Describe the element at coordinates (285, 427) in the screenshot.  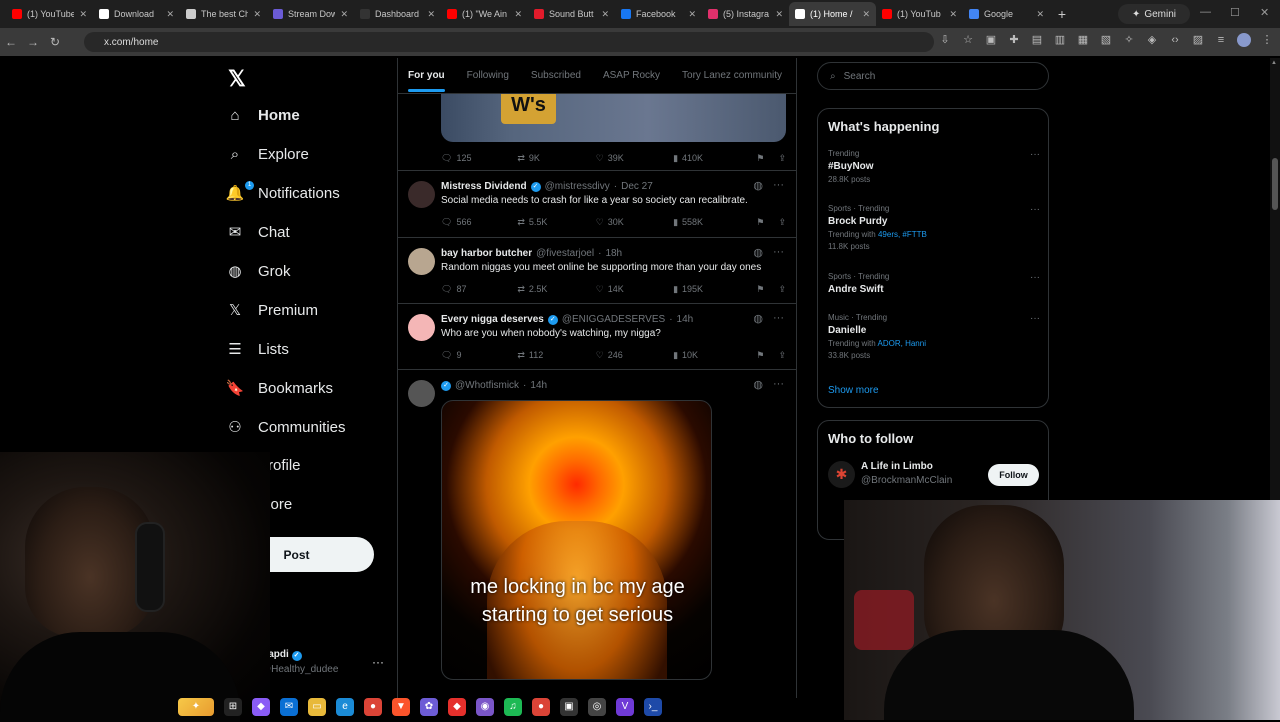
I see `nav-item-communities: ⚇ Communities` at that location.